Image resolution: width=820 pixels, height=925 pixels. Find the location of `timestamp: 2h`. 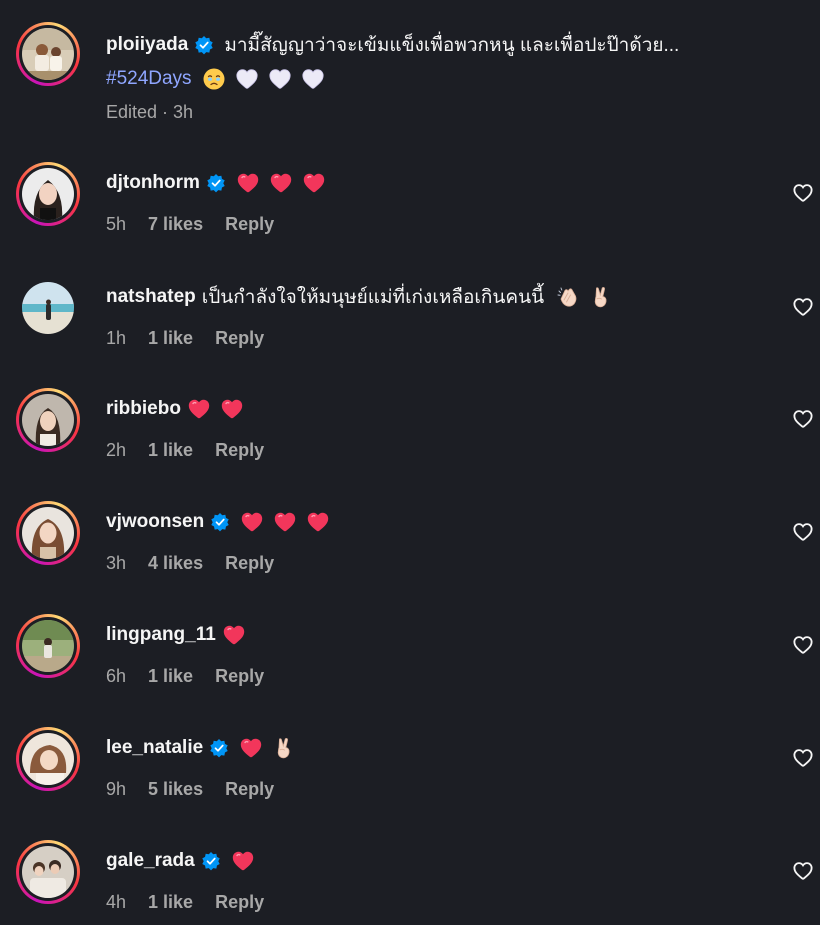

timestamp: 2h is located at coordinates (116, 450).